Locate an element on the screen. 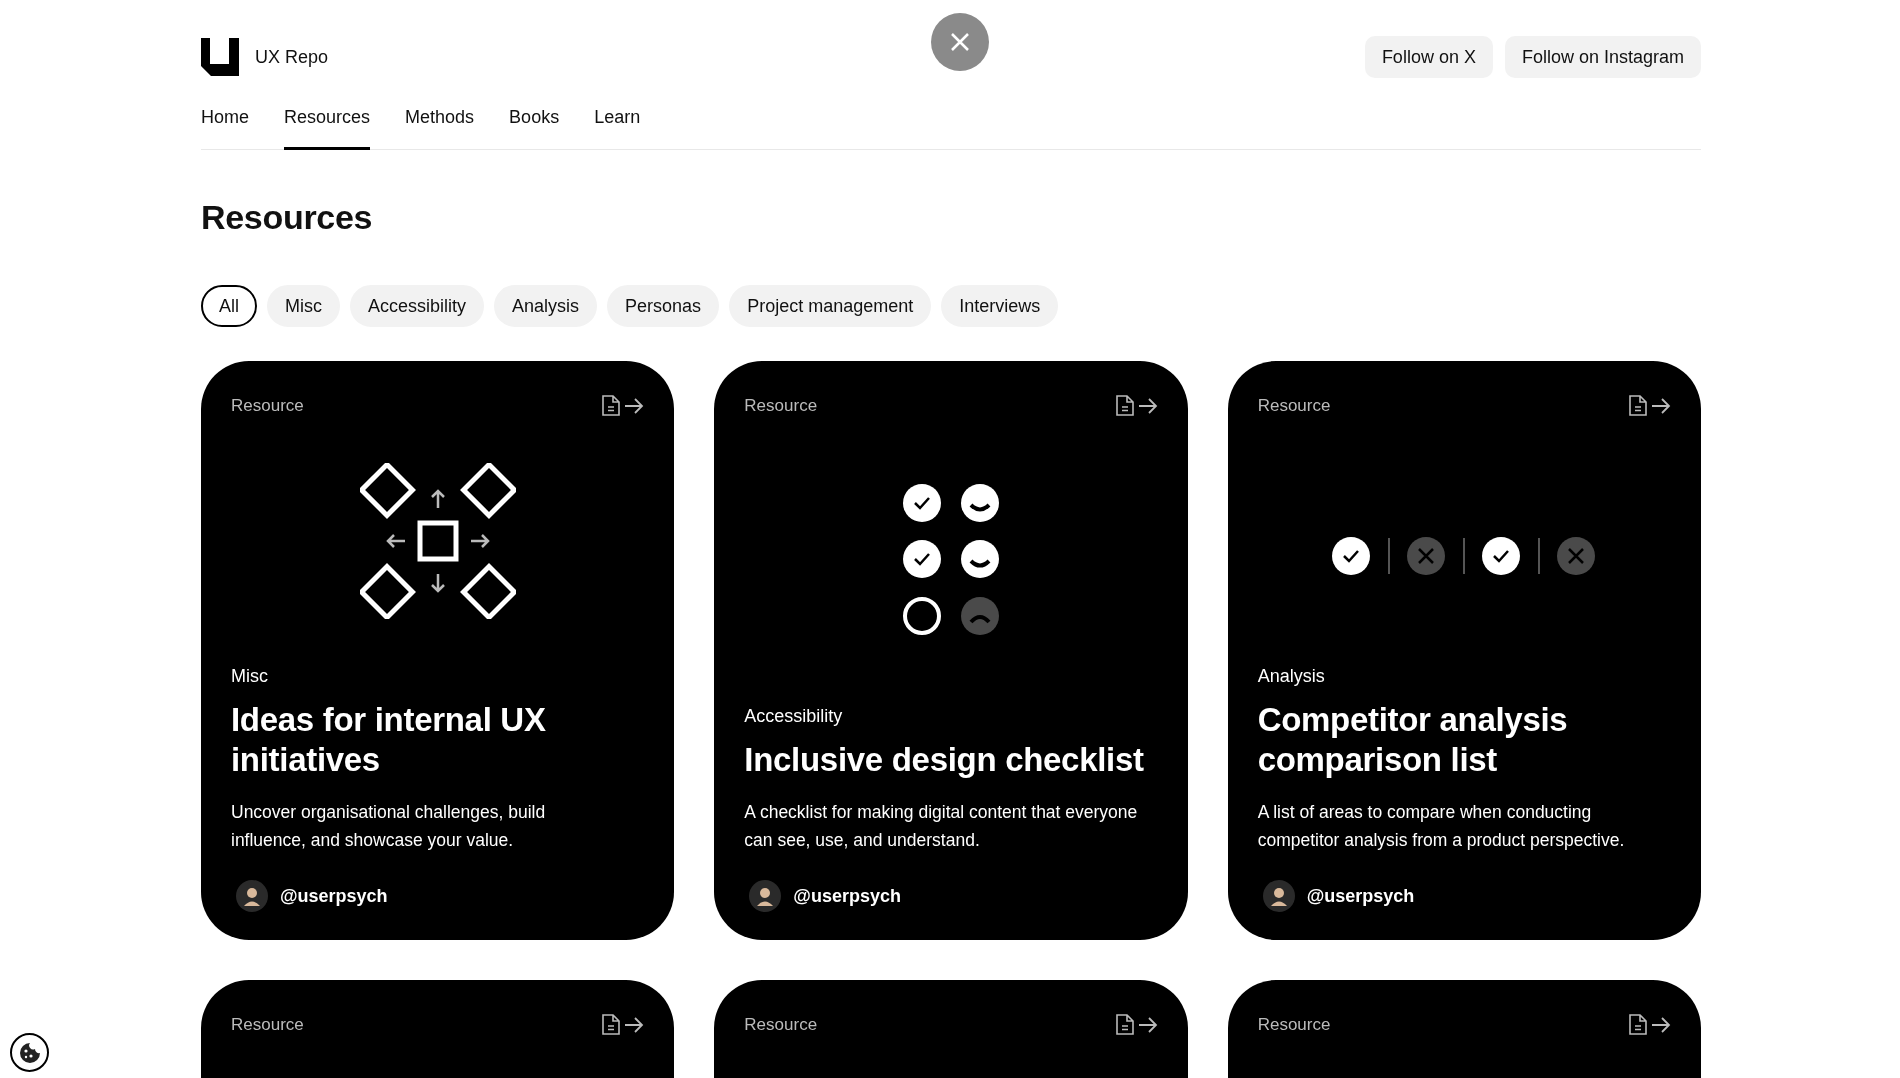 This screenshot has width=1900, height=1078. filter-chip: Interviews is located at coordinates (1000, 306).